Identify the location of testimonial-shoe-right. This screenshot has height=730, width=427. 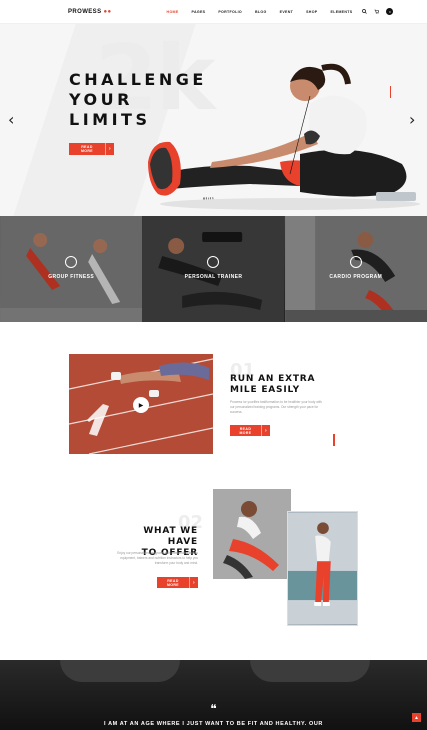
(310, 671).